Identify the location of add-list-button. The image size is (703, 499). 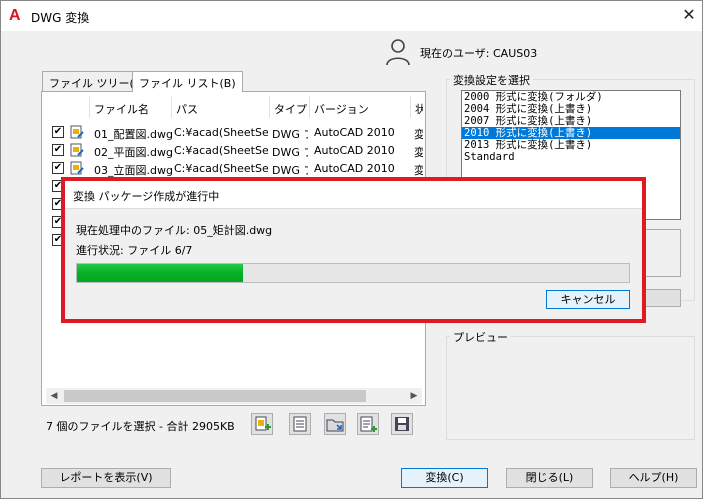
(368, 424).